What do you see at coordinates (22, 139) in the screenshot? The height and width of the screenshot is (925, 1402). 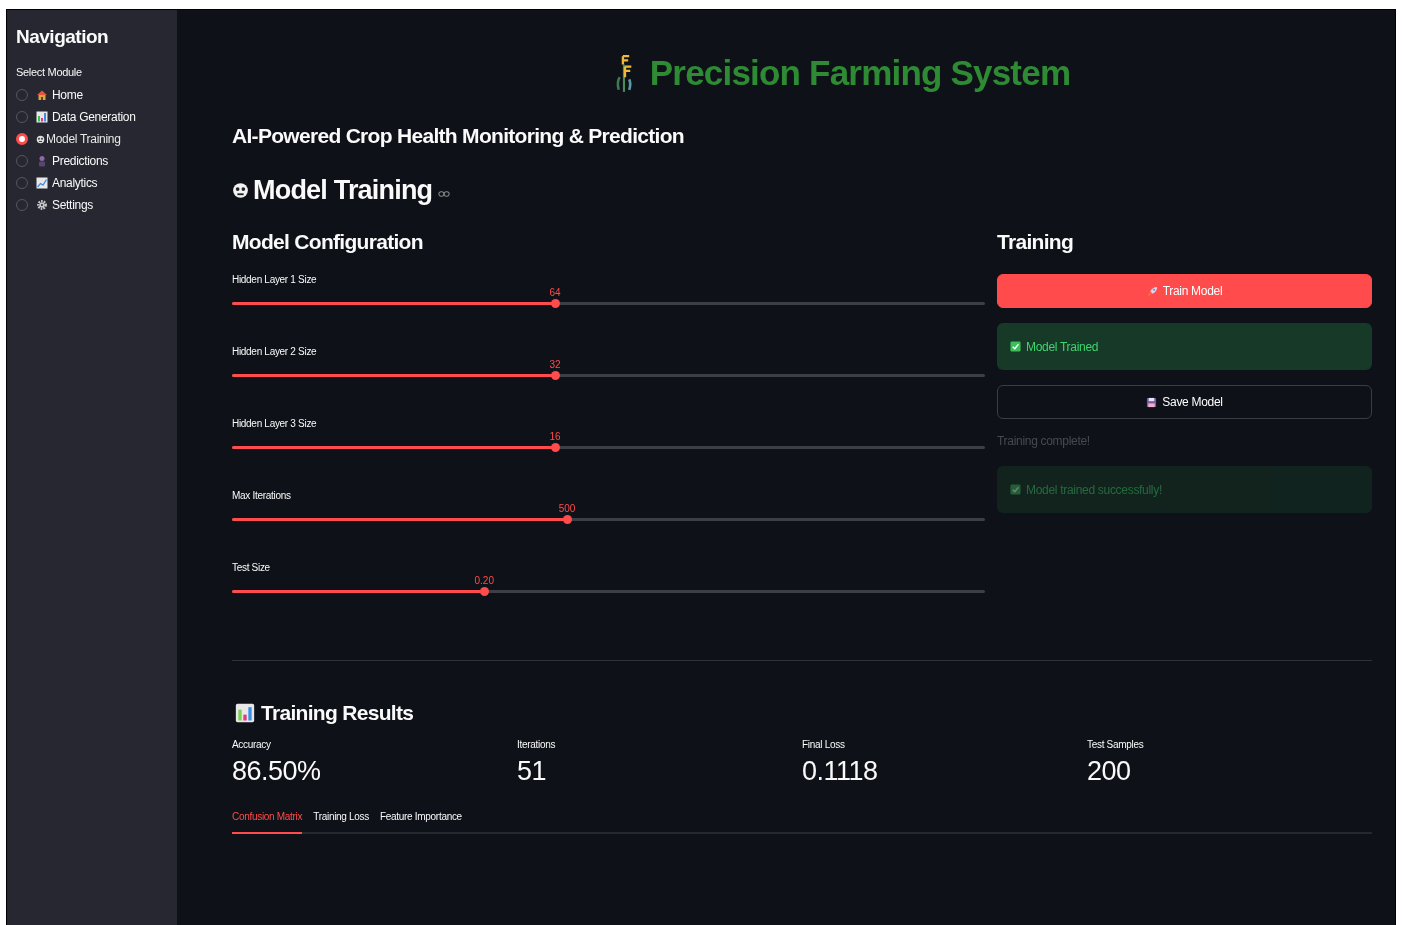 I see `radio-button` at bounding box center [22, 139].